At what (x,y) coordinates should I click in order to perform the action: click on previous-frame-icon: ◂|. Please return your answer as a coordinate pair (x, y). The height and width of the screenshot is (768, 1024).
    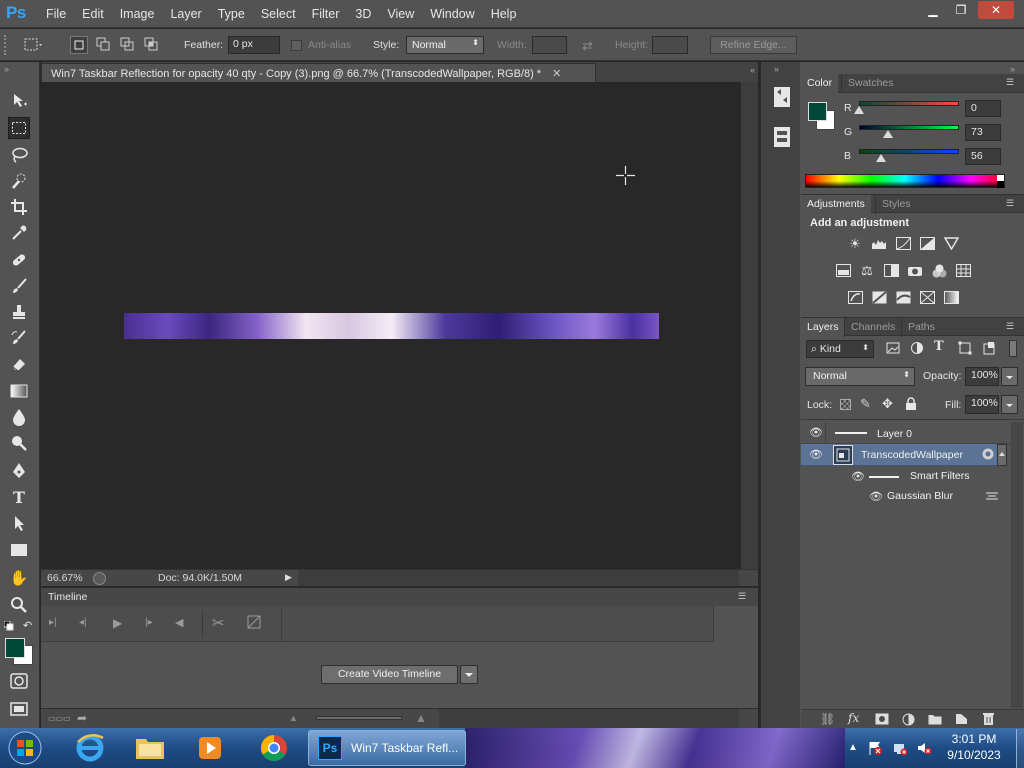
    Looking at the image, I should click on (83, 622).